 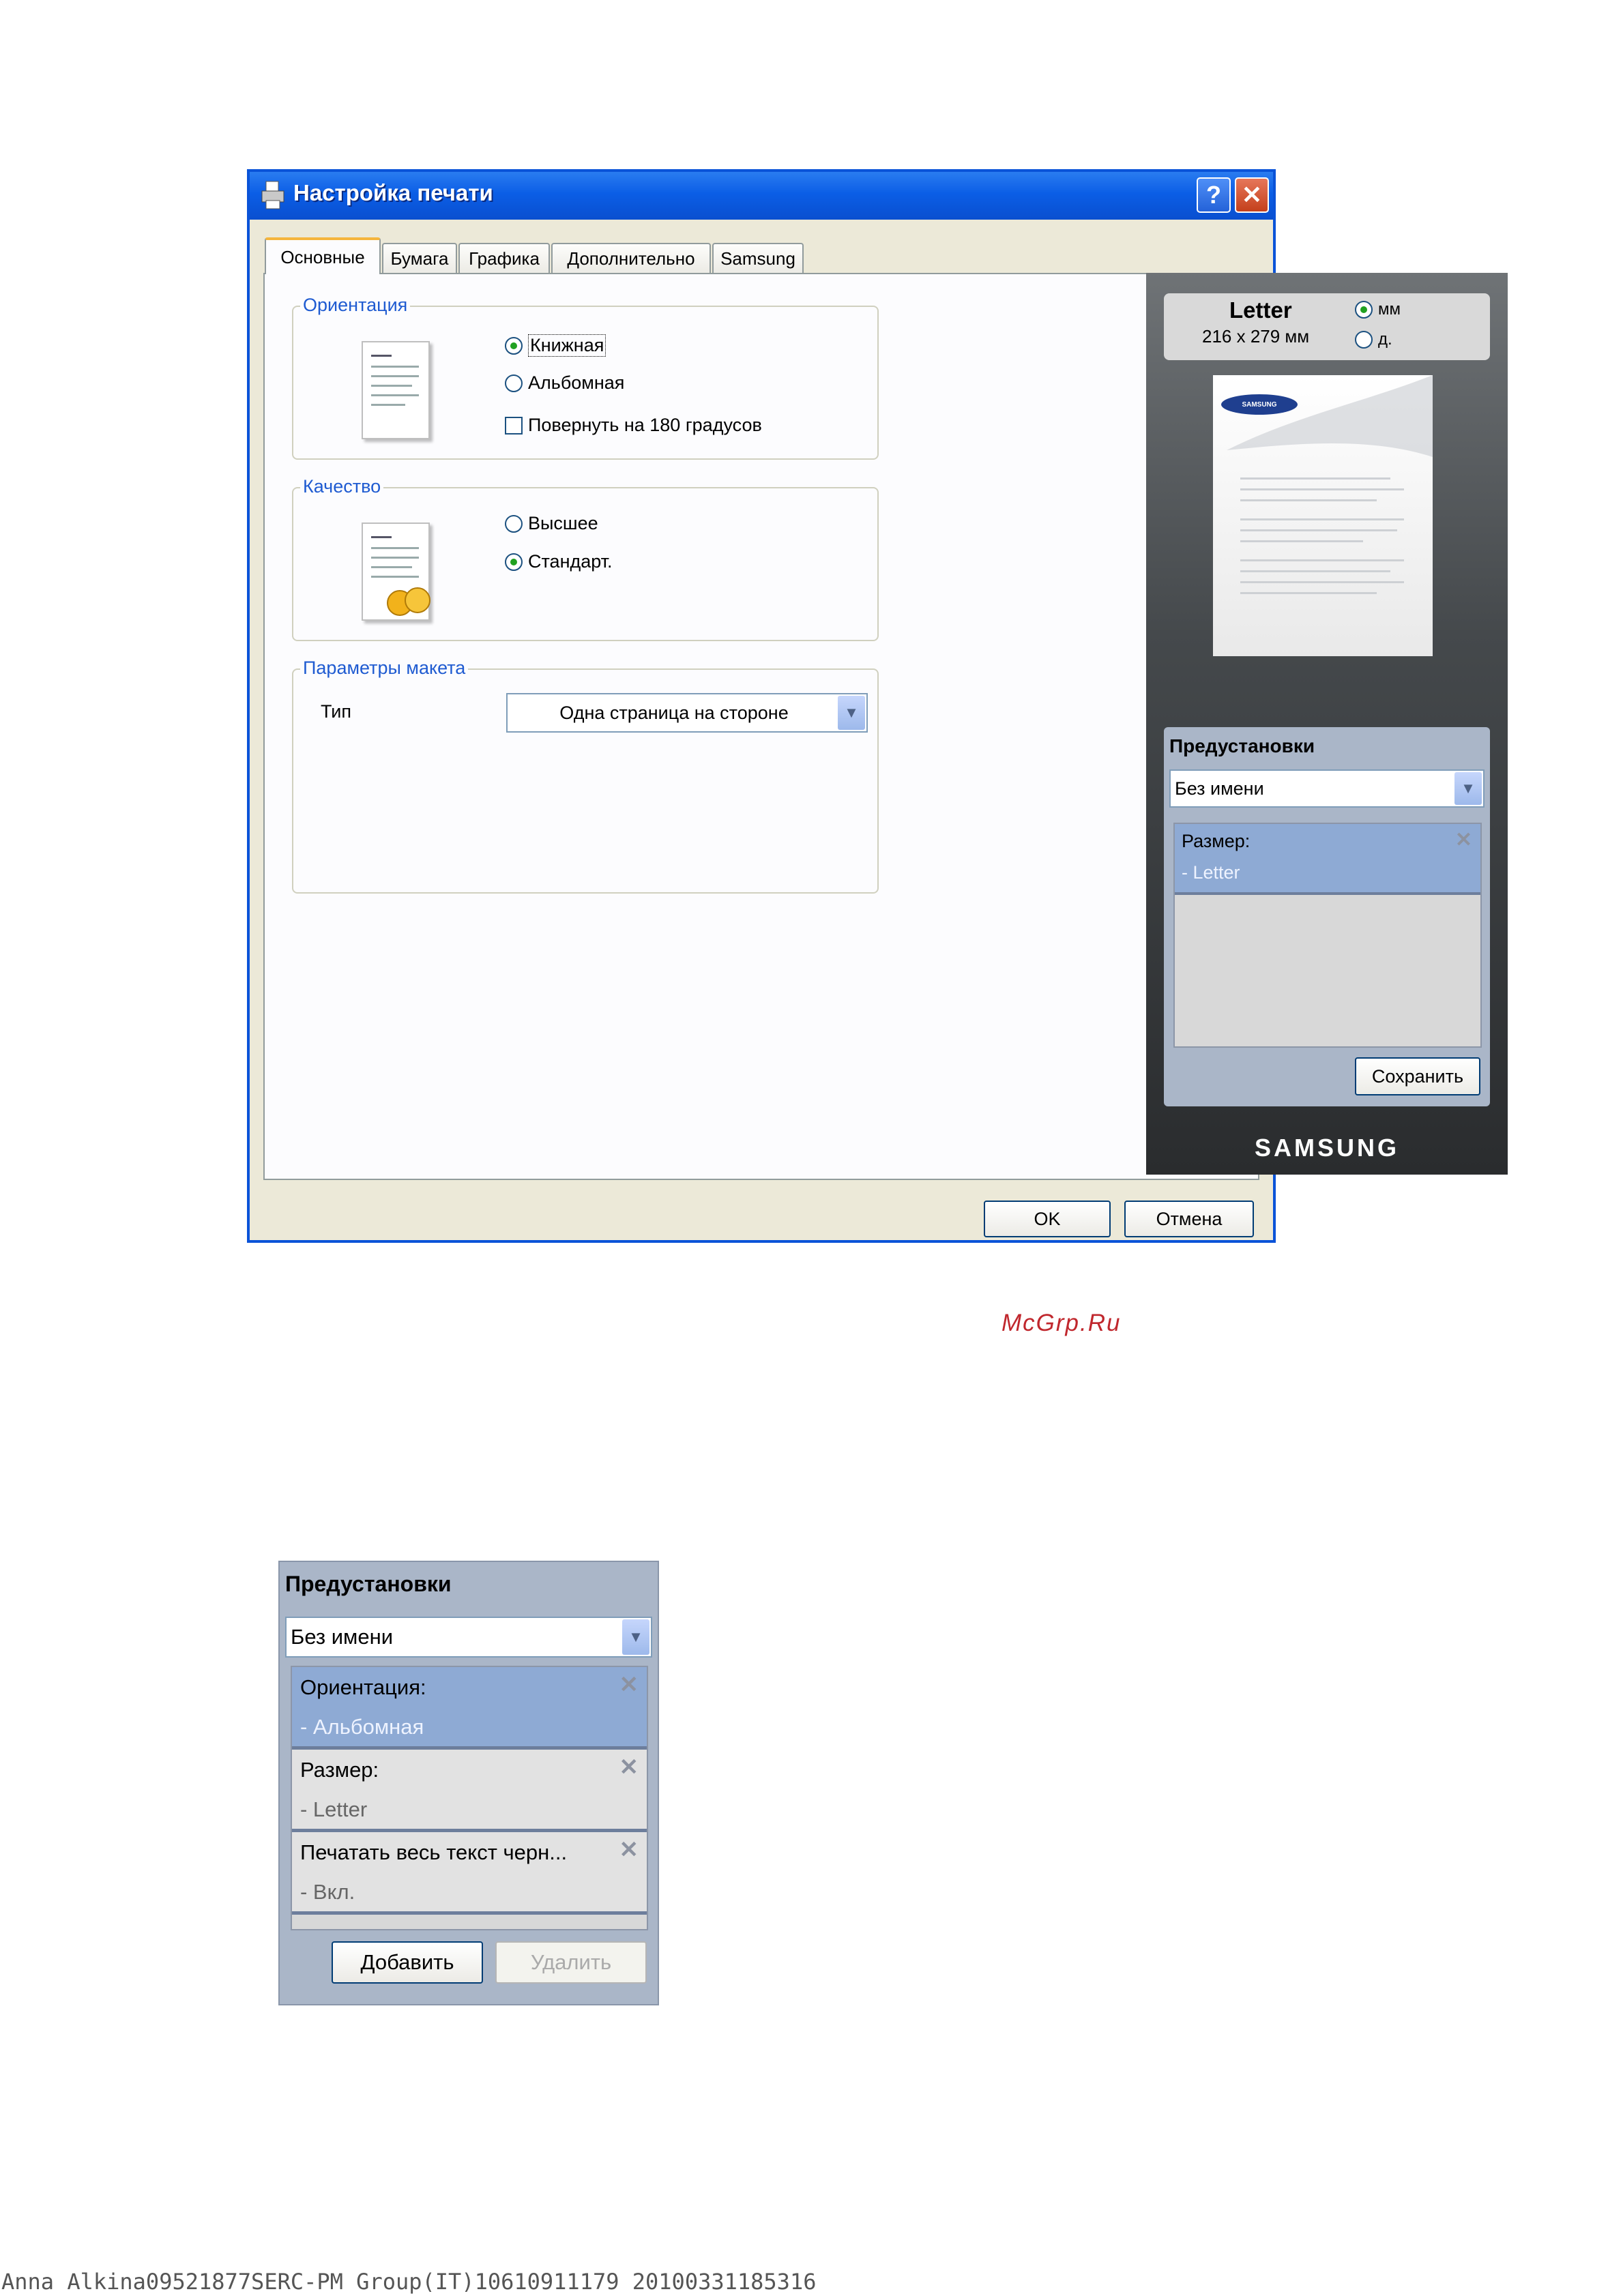 I want to click on best-quality-radio, so click(x=514, y=523).